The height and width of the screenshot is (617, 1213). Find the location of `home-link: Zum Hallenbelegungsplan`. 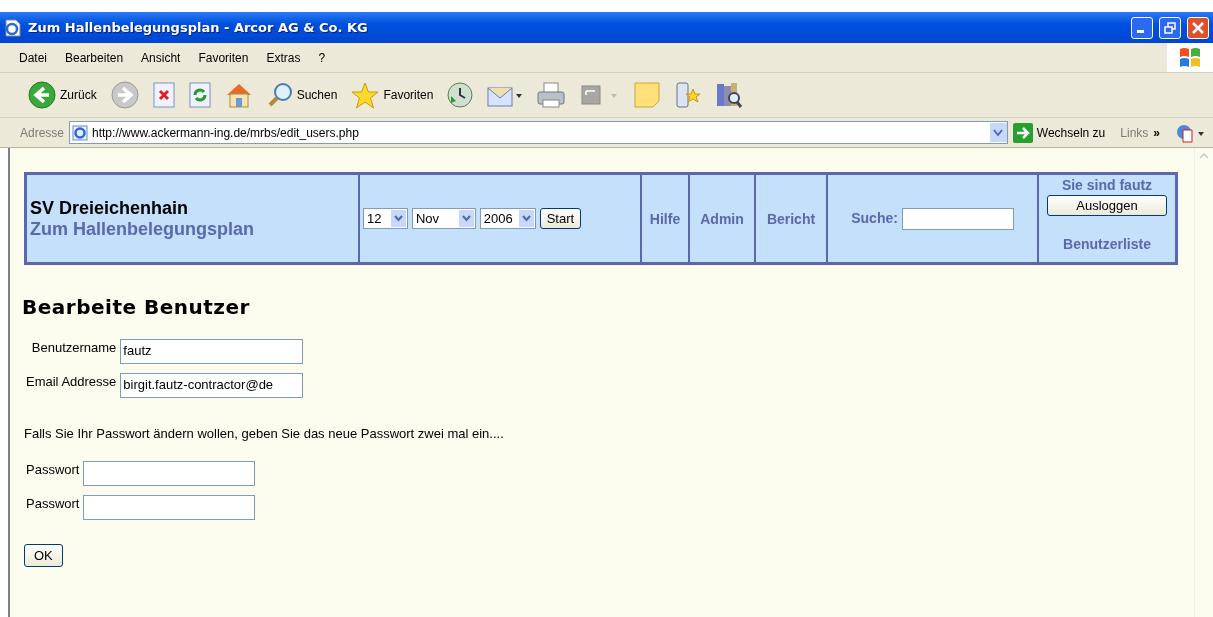

home-link: Zum Hallenbelegungsplan is located at coordinates (192, 229).